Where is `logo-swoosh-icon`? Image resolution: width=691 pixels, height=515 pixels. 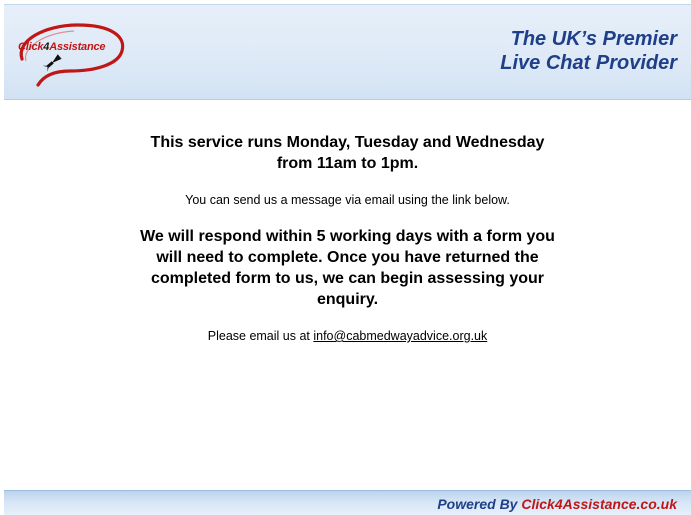
logo-swoosh-icon is located at coordinates (72, 55).